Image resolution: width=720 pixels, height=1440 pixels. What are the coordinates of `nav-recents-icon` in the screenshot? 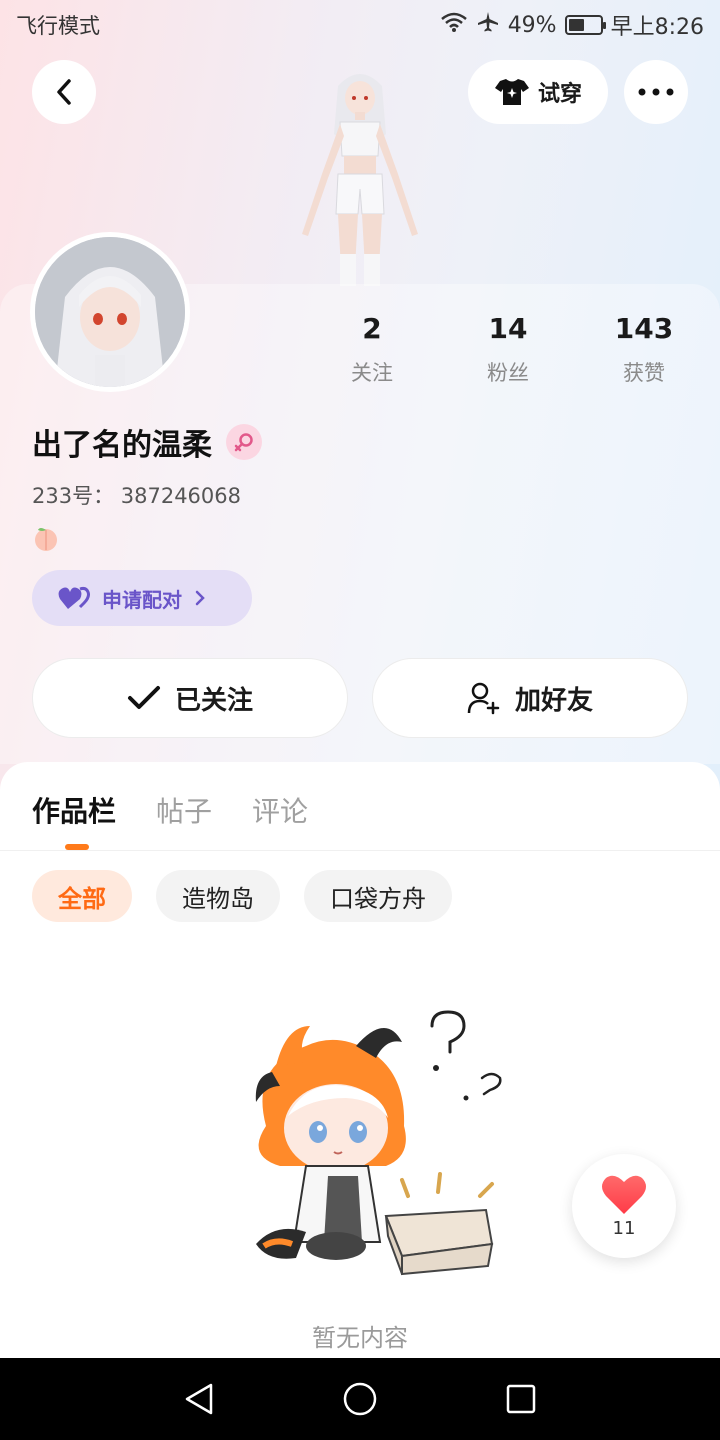 It's located at (521, 1399).